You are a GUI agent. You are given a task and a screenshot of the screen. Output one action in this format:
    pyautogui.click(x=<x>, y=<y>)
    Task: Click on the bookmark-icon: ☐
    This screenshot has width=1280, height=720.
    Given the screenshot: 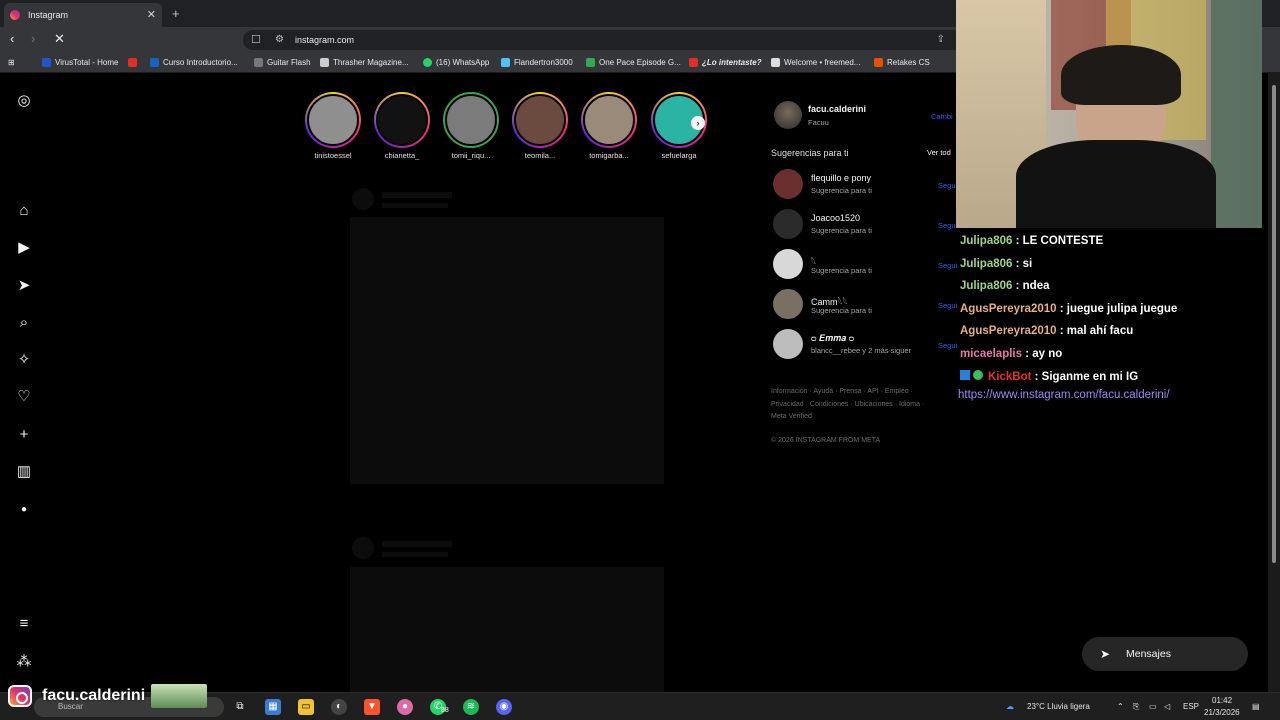 What is the action you would take?
    pyautogui.click(x=256, y=40)
    